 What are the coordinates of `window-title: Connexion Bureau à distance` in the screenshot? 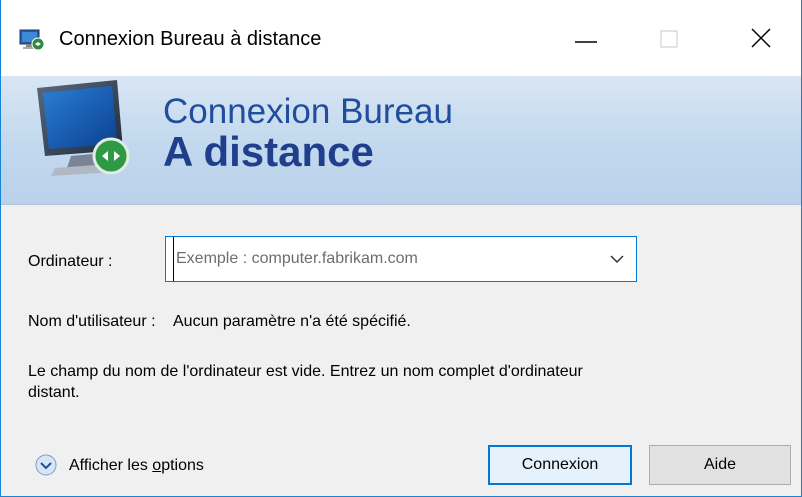 It's located at (190, 39).